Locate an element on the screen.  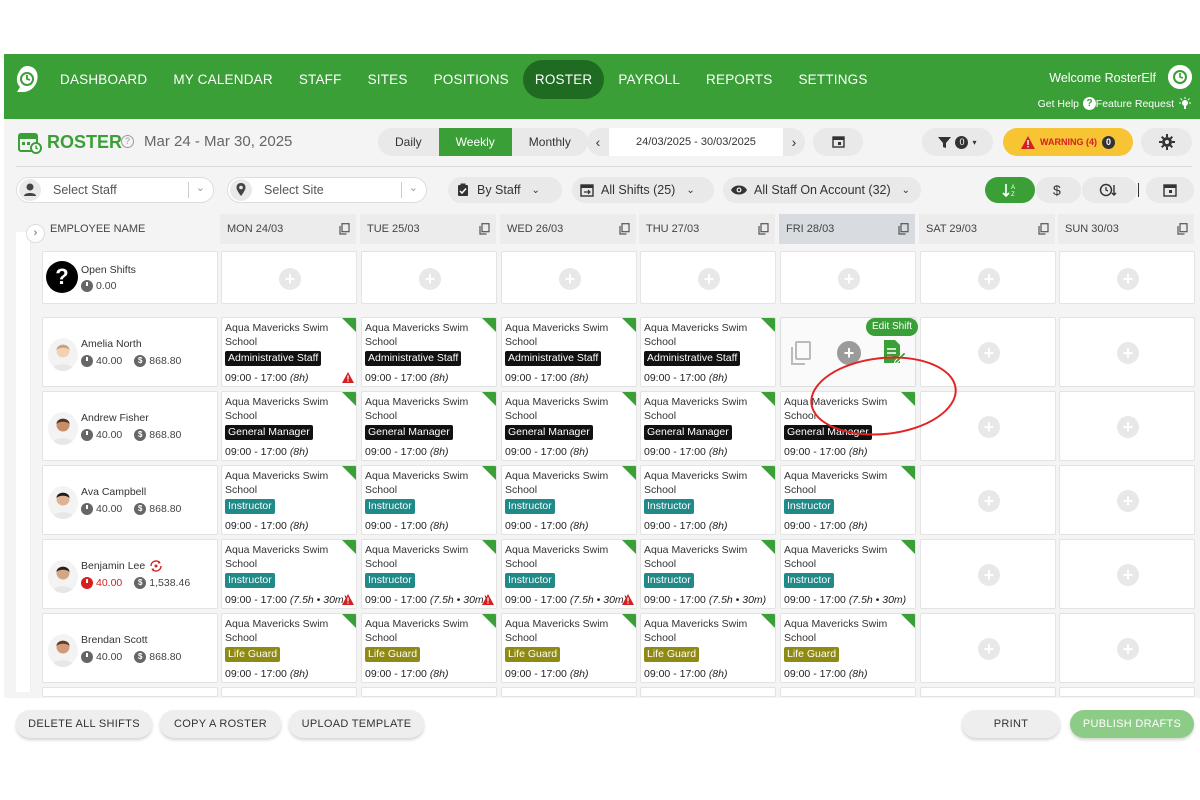
group-by-dropdown: By Staff ⌄ is located at coordinates (505, 190).